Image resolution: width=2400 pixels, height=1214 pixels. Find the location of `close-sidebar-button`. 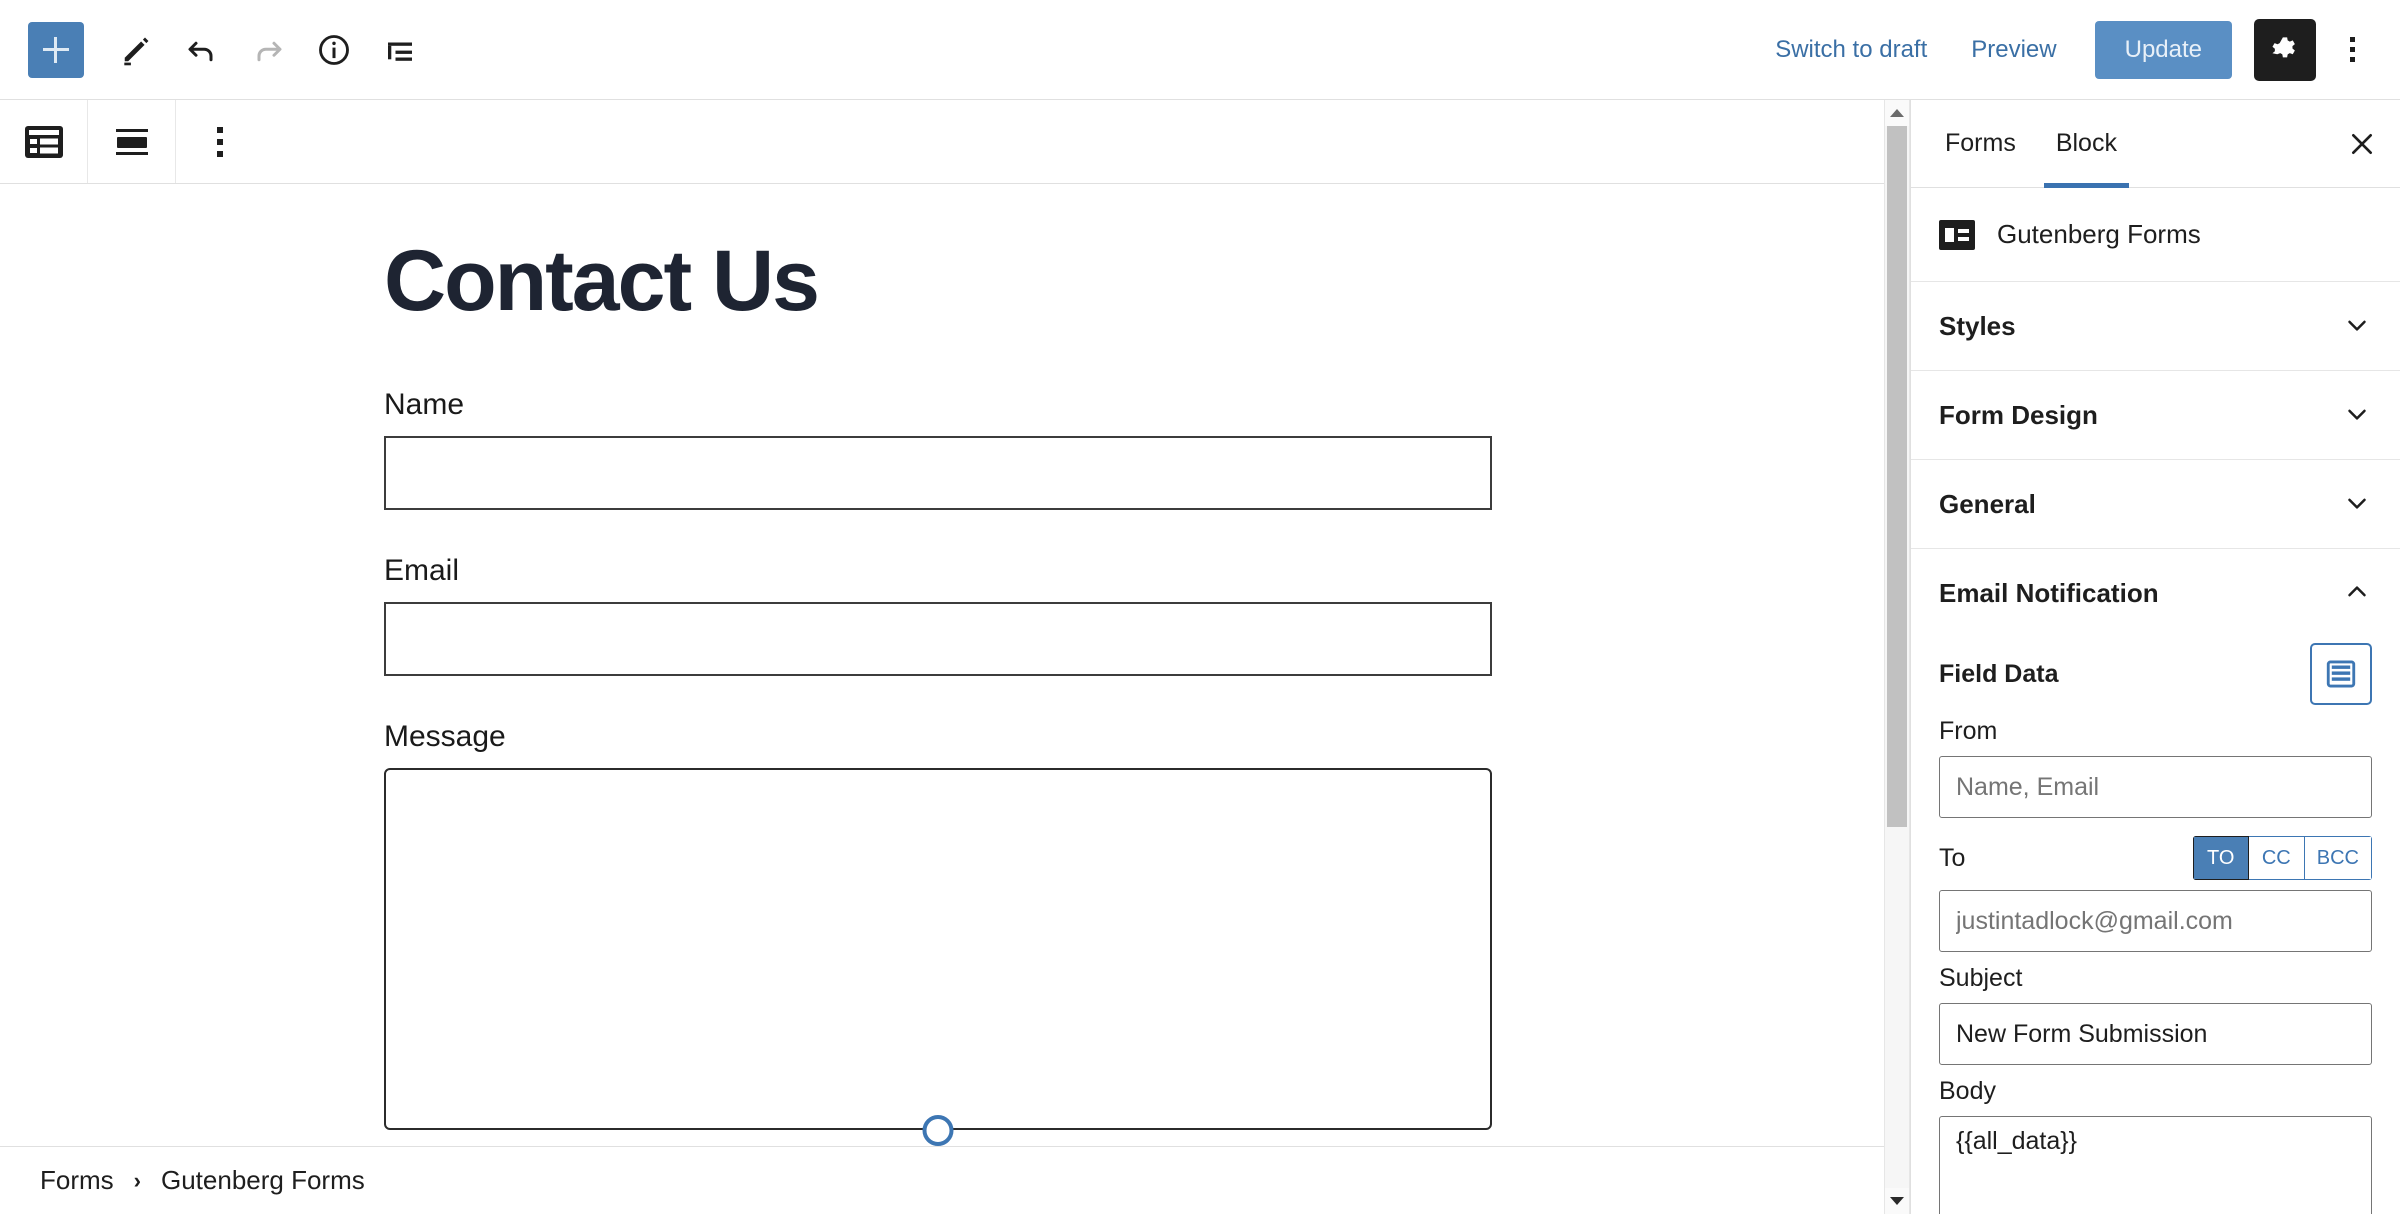

close-sidebar-button is located at coordinates (2362, 143).